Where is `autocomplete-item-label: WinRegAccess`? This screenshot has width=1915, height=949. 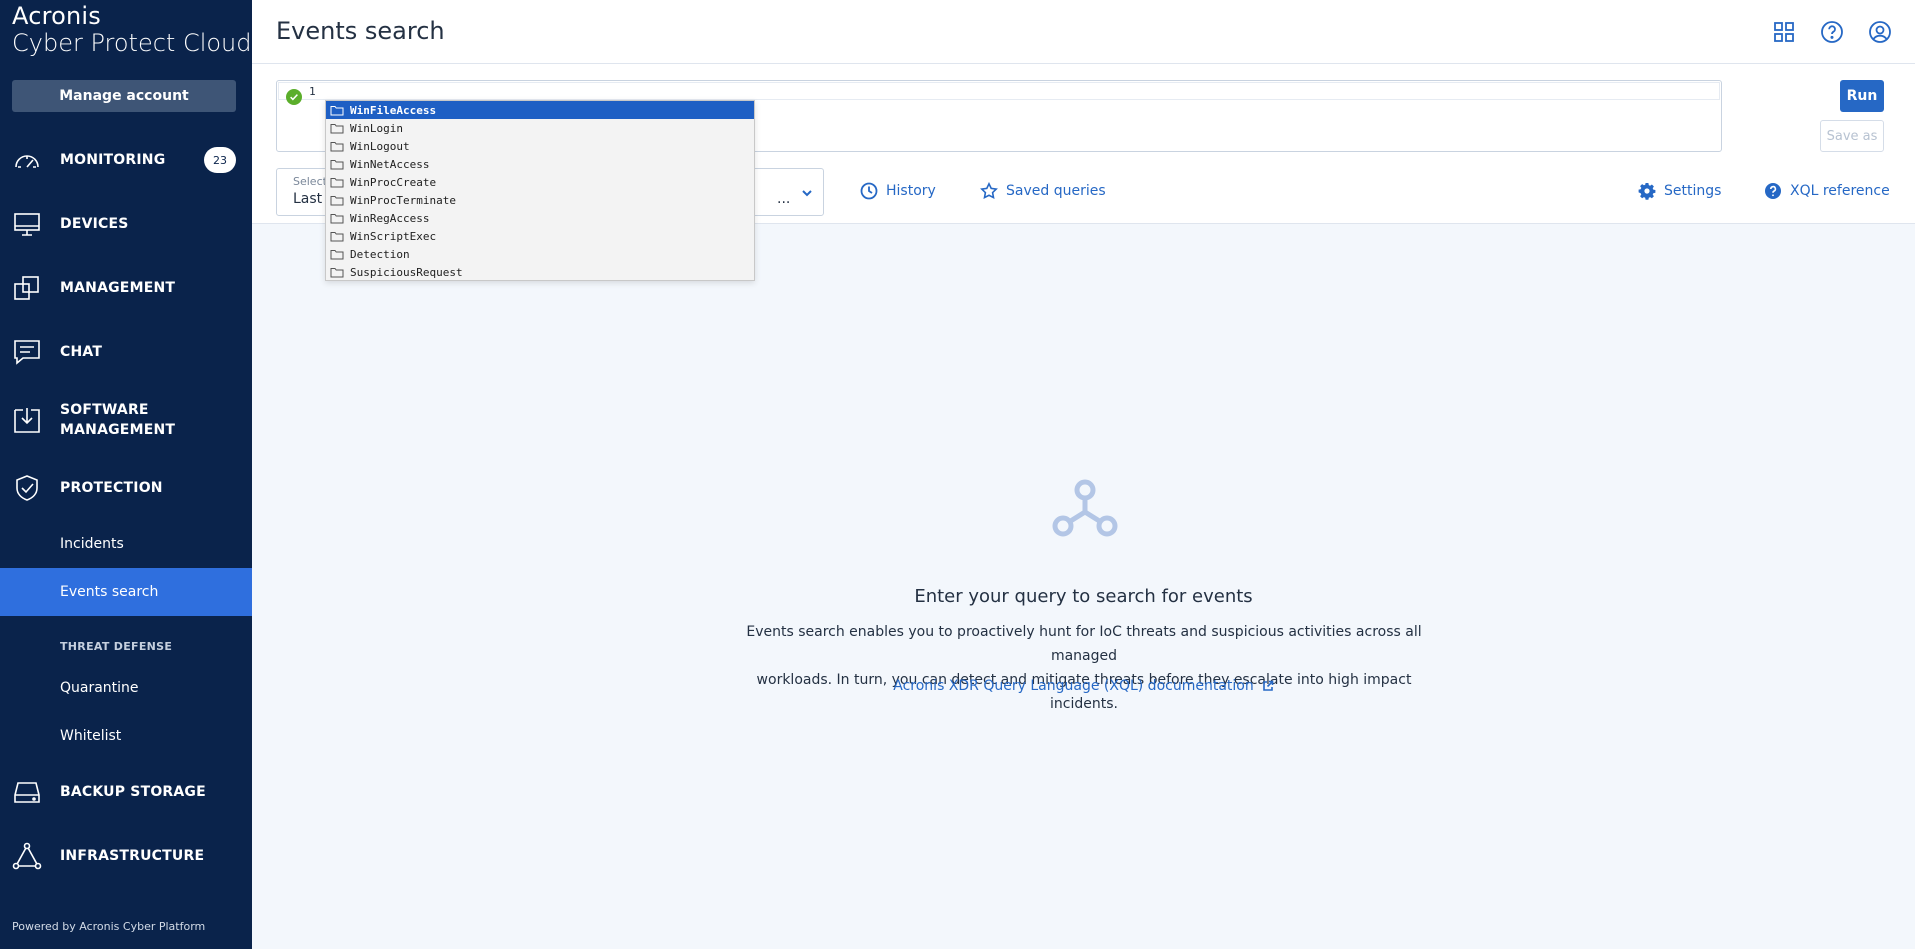 autocomplete-item-label: WinRegAccess is located at coordinates (390, 218).